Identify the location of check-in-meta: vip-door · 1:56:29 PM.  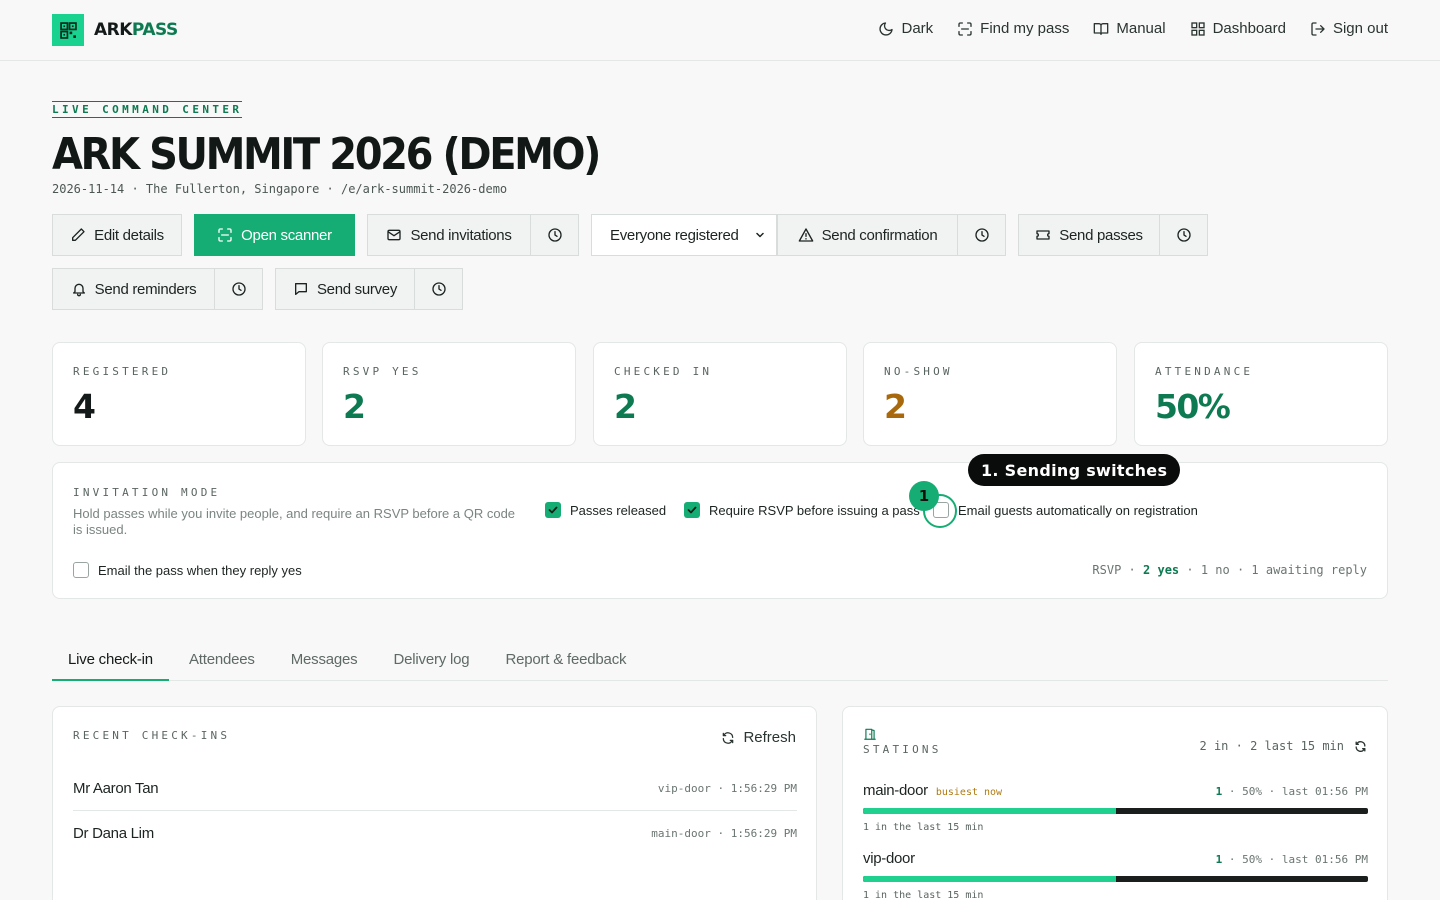
(727, 788).